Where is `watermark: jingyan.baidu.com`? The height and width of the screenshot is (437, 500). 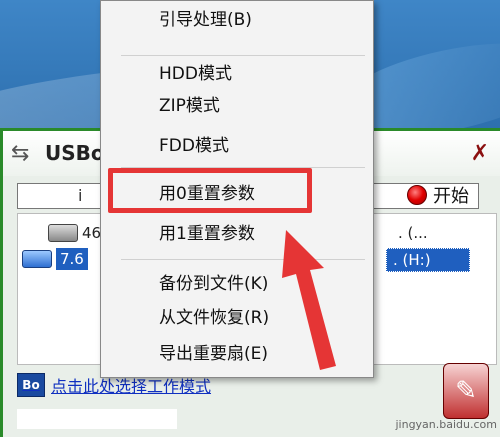 watermark: jingyan.baidu.com is located at coordinates (446, 424).